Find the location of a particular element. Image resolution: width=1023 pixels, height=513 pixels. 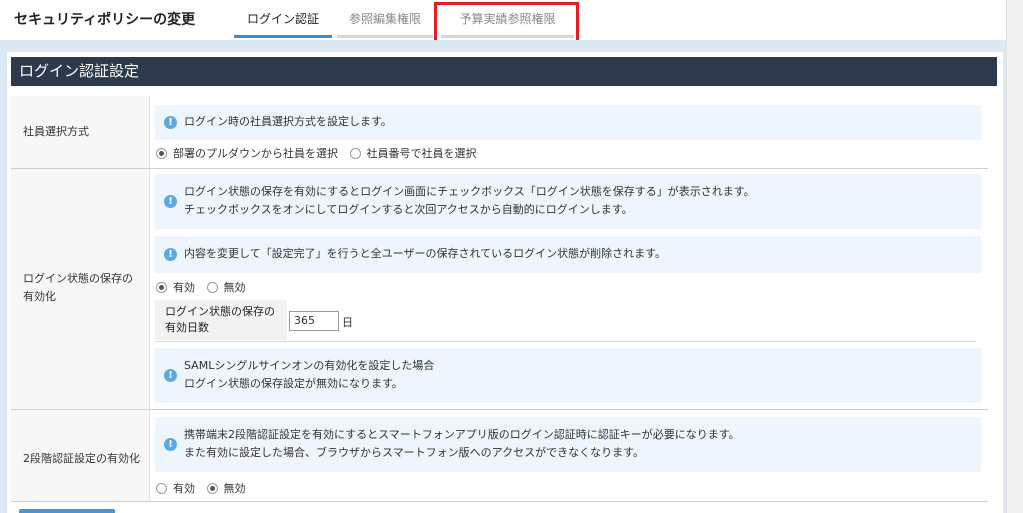

info-line: SAMLシングルサインオンの有効化を設定した場合 is located at coordinates (309, 365).